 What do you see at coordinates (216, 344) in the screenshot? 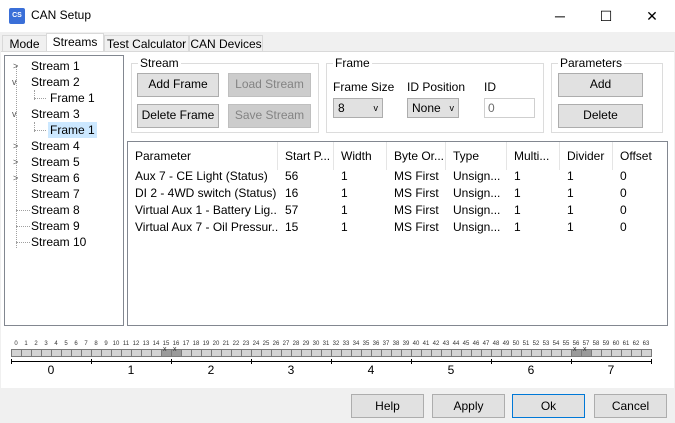
I see `bit-number: 20` at bounding box center [216, 344].